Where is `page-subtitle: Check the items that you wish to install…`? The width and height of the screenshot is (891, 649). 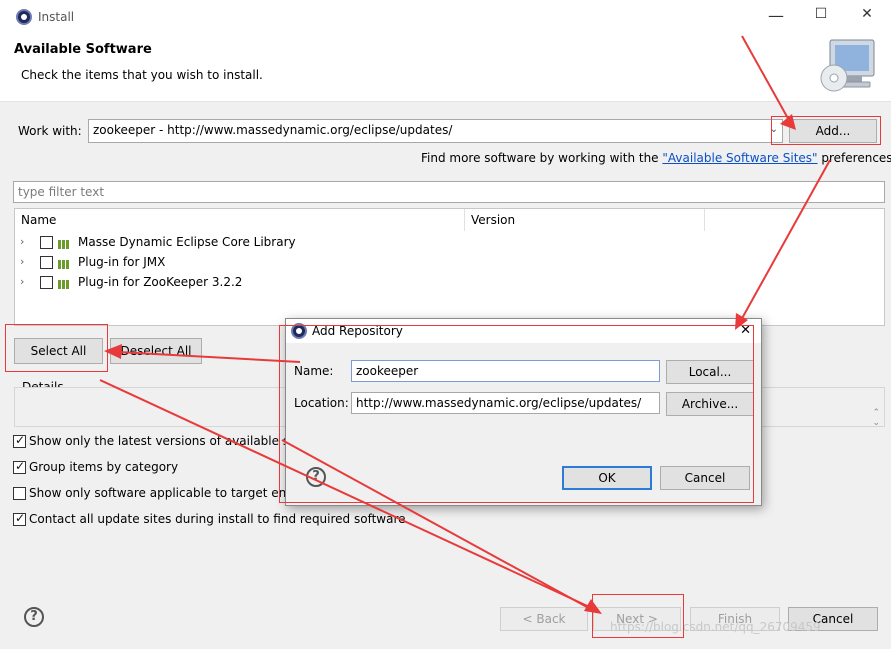
page-subtitle: Check the items that you wish to install… is located at coordinates (142, 75).